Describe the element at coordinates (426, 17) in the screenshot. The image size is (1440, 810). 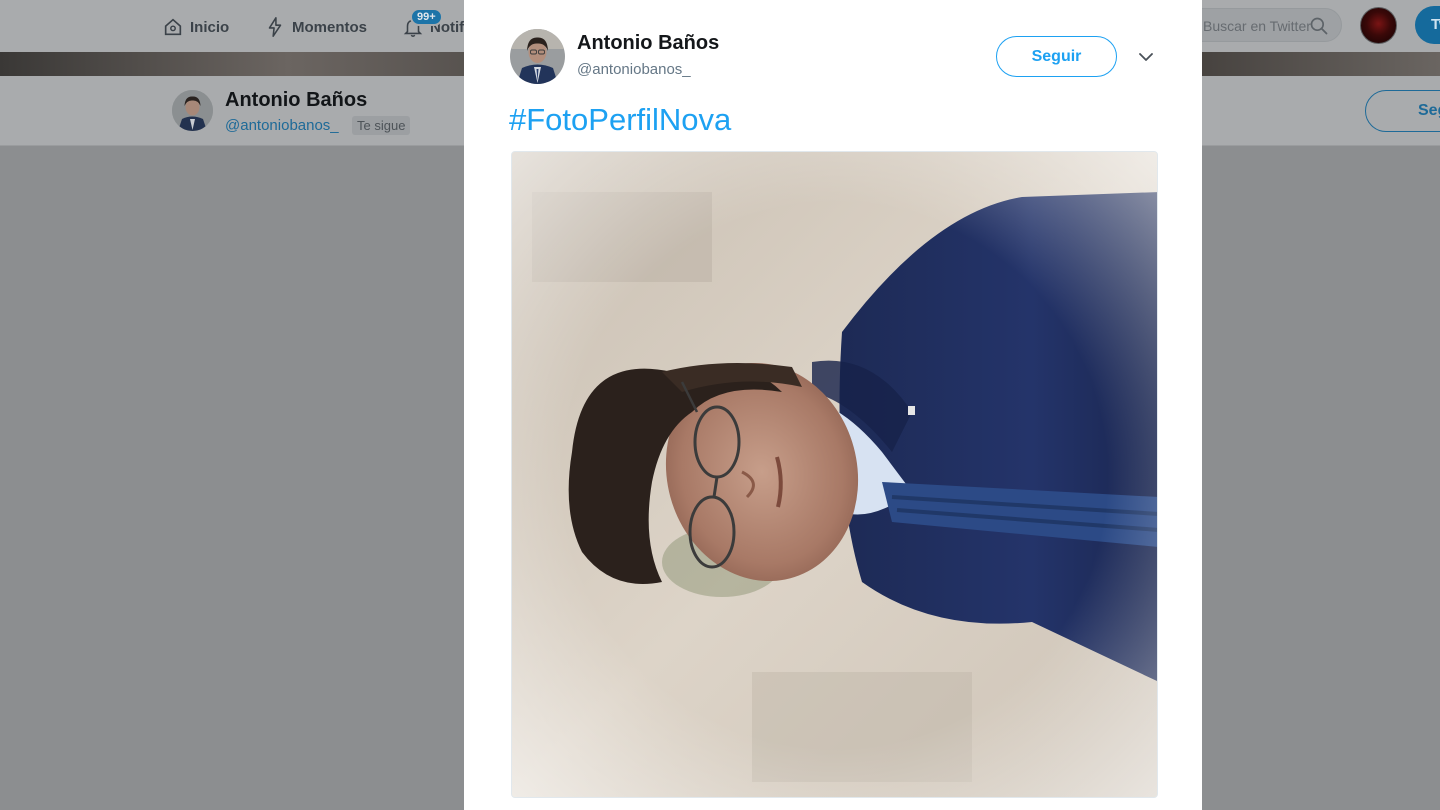
I see `notifications-badge: 99+` at that location.